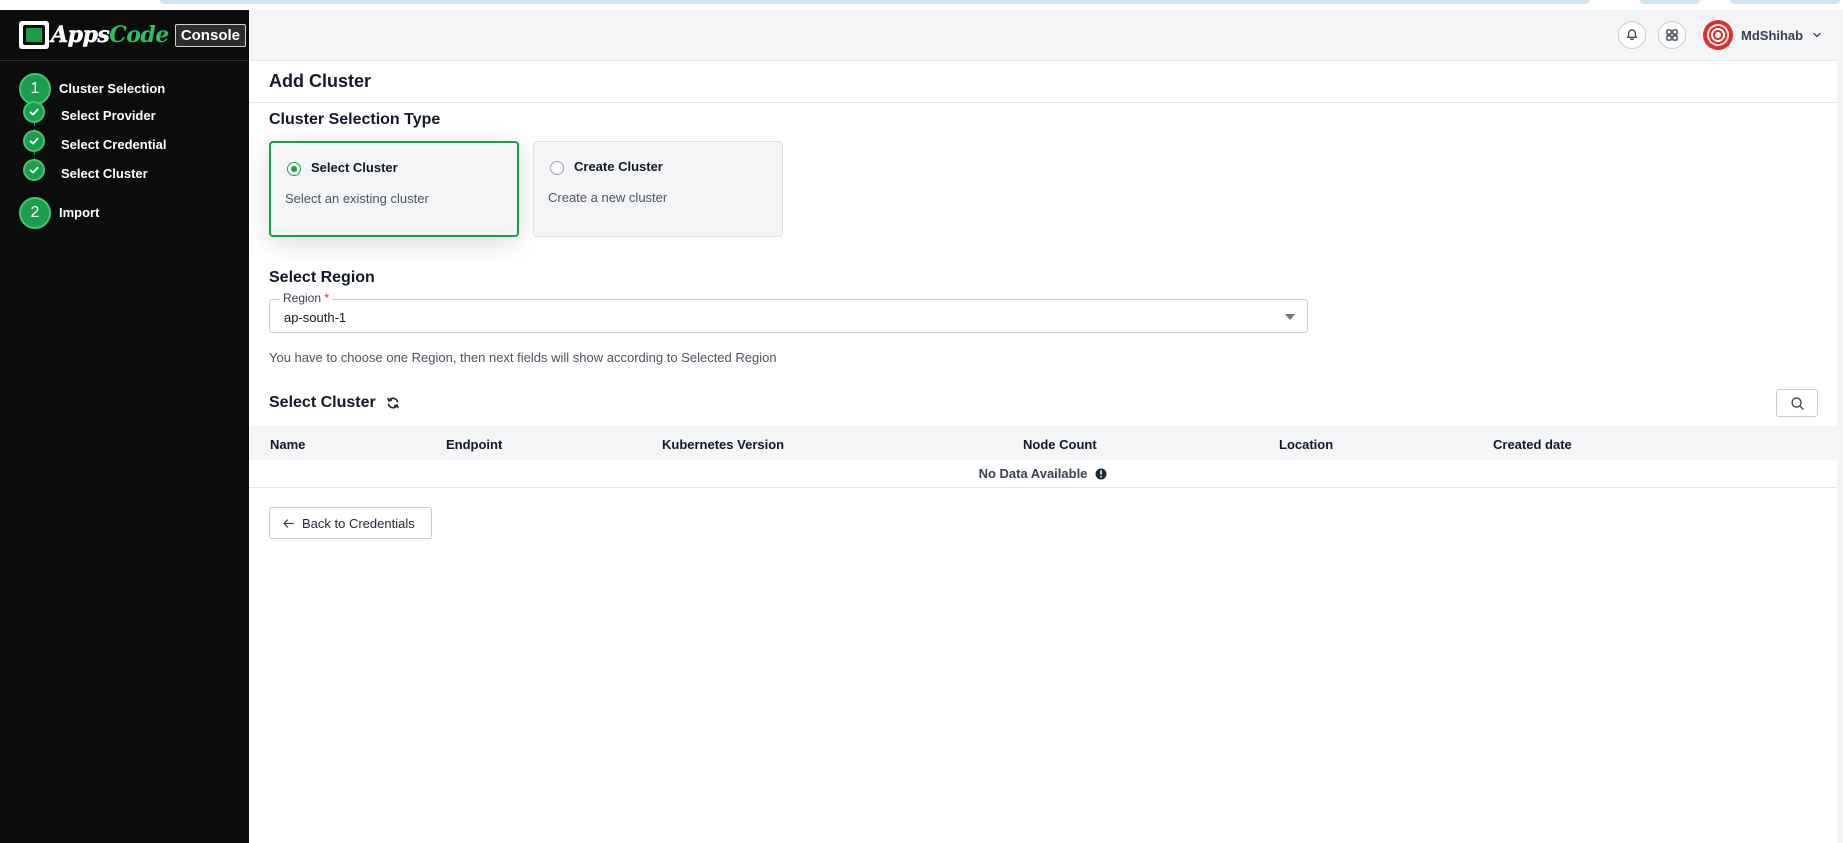 The height and width of the screenshot is (843, 1843). What do you see at coordinates (1060, 444) in the screenshot?
I see `column-node-count: Node Count` at bounding box center [1060, 444].